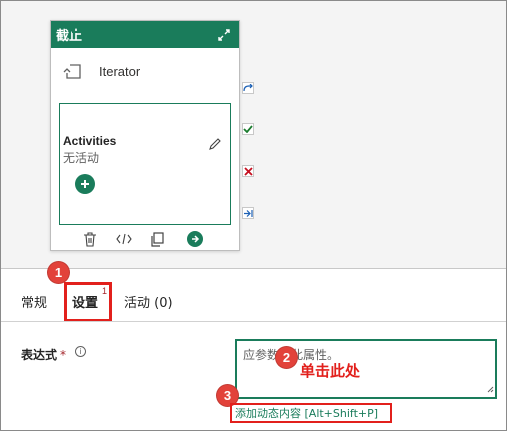  What do you see at coordinates (248, 88) in the screenshot?
I see `skip-port-icon` at bounding box center [248, 88].